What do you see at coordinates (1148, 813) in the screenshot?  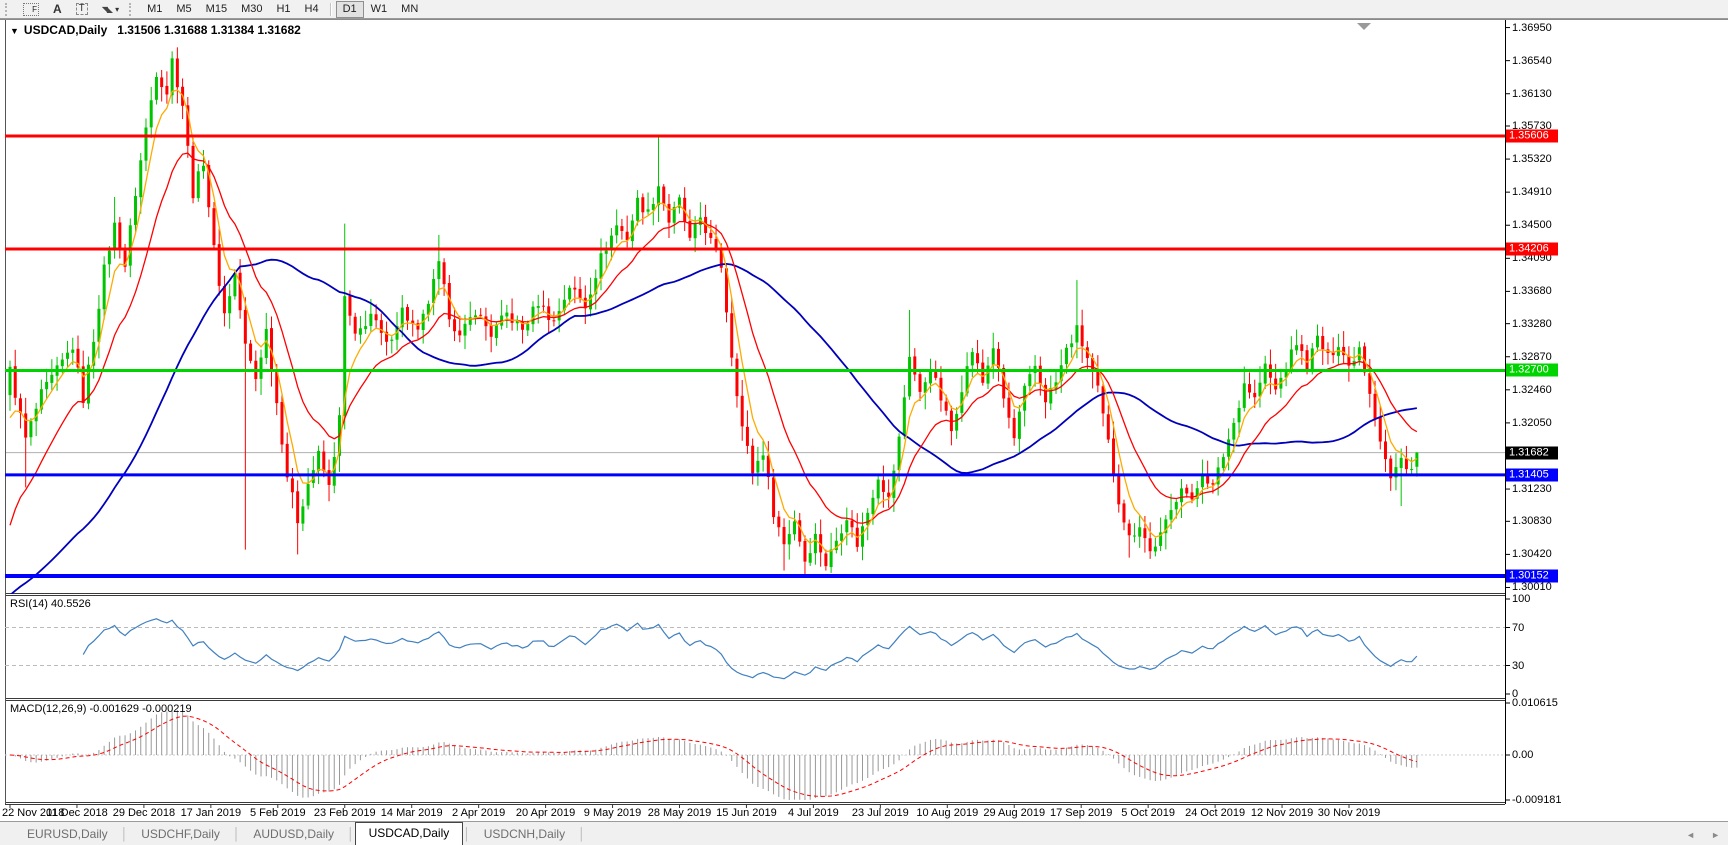 I see `date-tick-label: 5 Oct 2019` at bounding box center [1148, 813].